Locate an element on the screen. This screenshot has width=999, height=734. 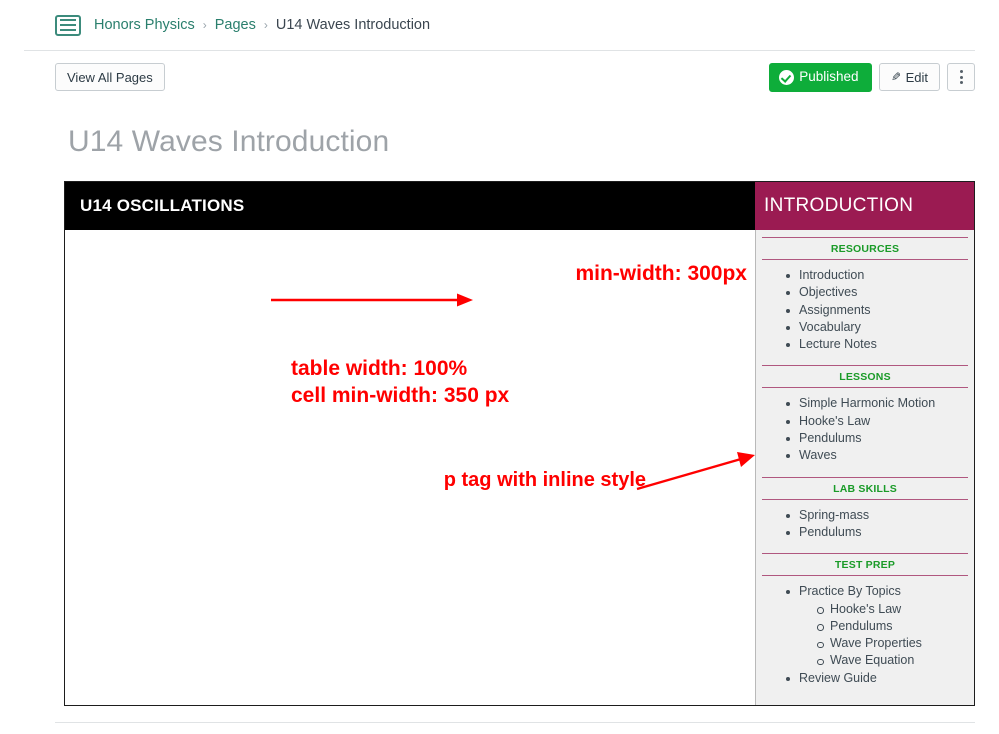
view-all-pages-button: View All Pages is located at coordinates (110, 77).